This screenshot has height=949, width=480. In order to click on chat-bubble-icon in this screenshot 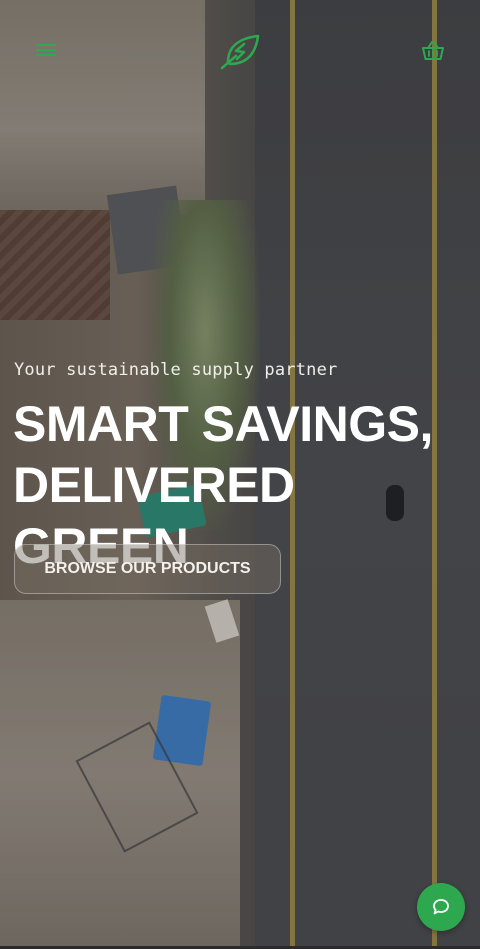, I will do `click(441, 907)`.